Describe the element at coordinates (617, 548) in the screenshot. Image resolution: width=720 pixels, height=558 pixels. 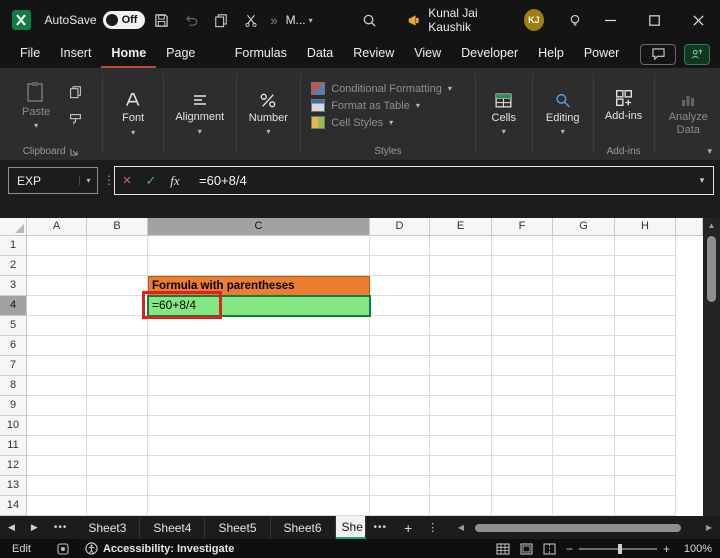
I see `zoom-slider` at that location.